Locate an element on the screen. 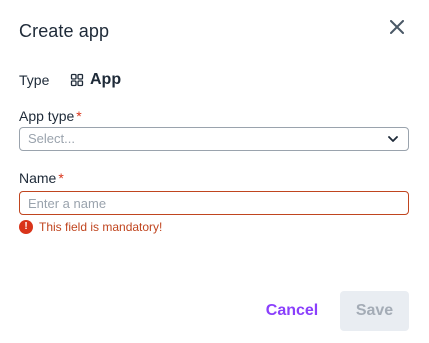 The height and width of the screenshot is (343, 429). name-error-message: ! This field is mandatory! is located at coordinates (90, 227).